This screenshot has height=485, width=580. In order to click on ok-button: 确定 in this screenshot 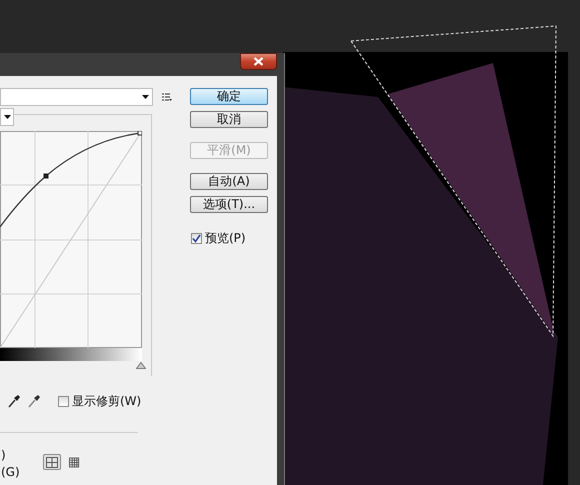, I will do `click(229, 96)`.